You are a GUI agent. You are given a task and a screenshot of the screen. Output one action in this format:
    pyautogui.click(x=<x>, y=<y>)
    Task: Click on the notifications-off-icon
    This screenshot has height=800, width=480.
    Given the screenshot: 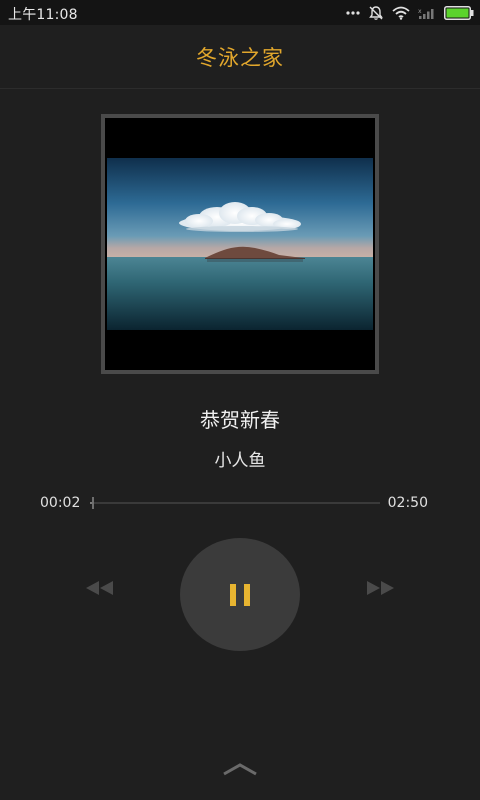 What is the action you would take?
    pyautogui.click(x=376, y=13)
    